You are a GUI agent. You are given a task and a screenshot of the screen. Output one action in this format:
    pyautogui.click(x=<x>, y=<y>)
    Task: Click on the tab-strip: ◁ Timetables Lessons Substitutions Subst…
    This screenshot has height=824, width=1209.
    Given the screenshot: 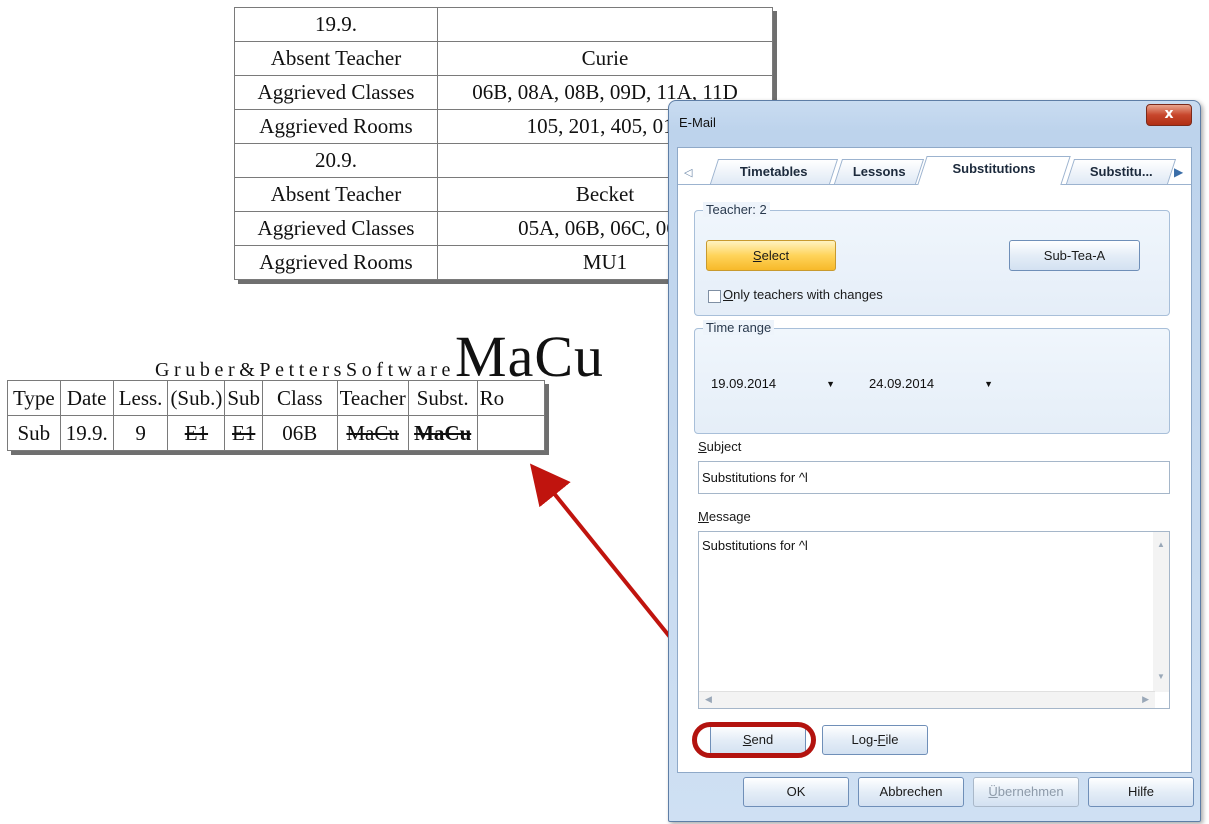 What is the action you would take?
    pyautogui.click(x=934, y=170)
    